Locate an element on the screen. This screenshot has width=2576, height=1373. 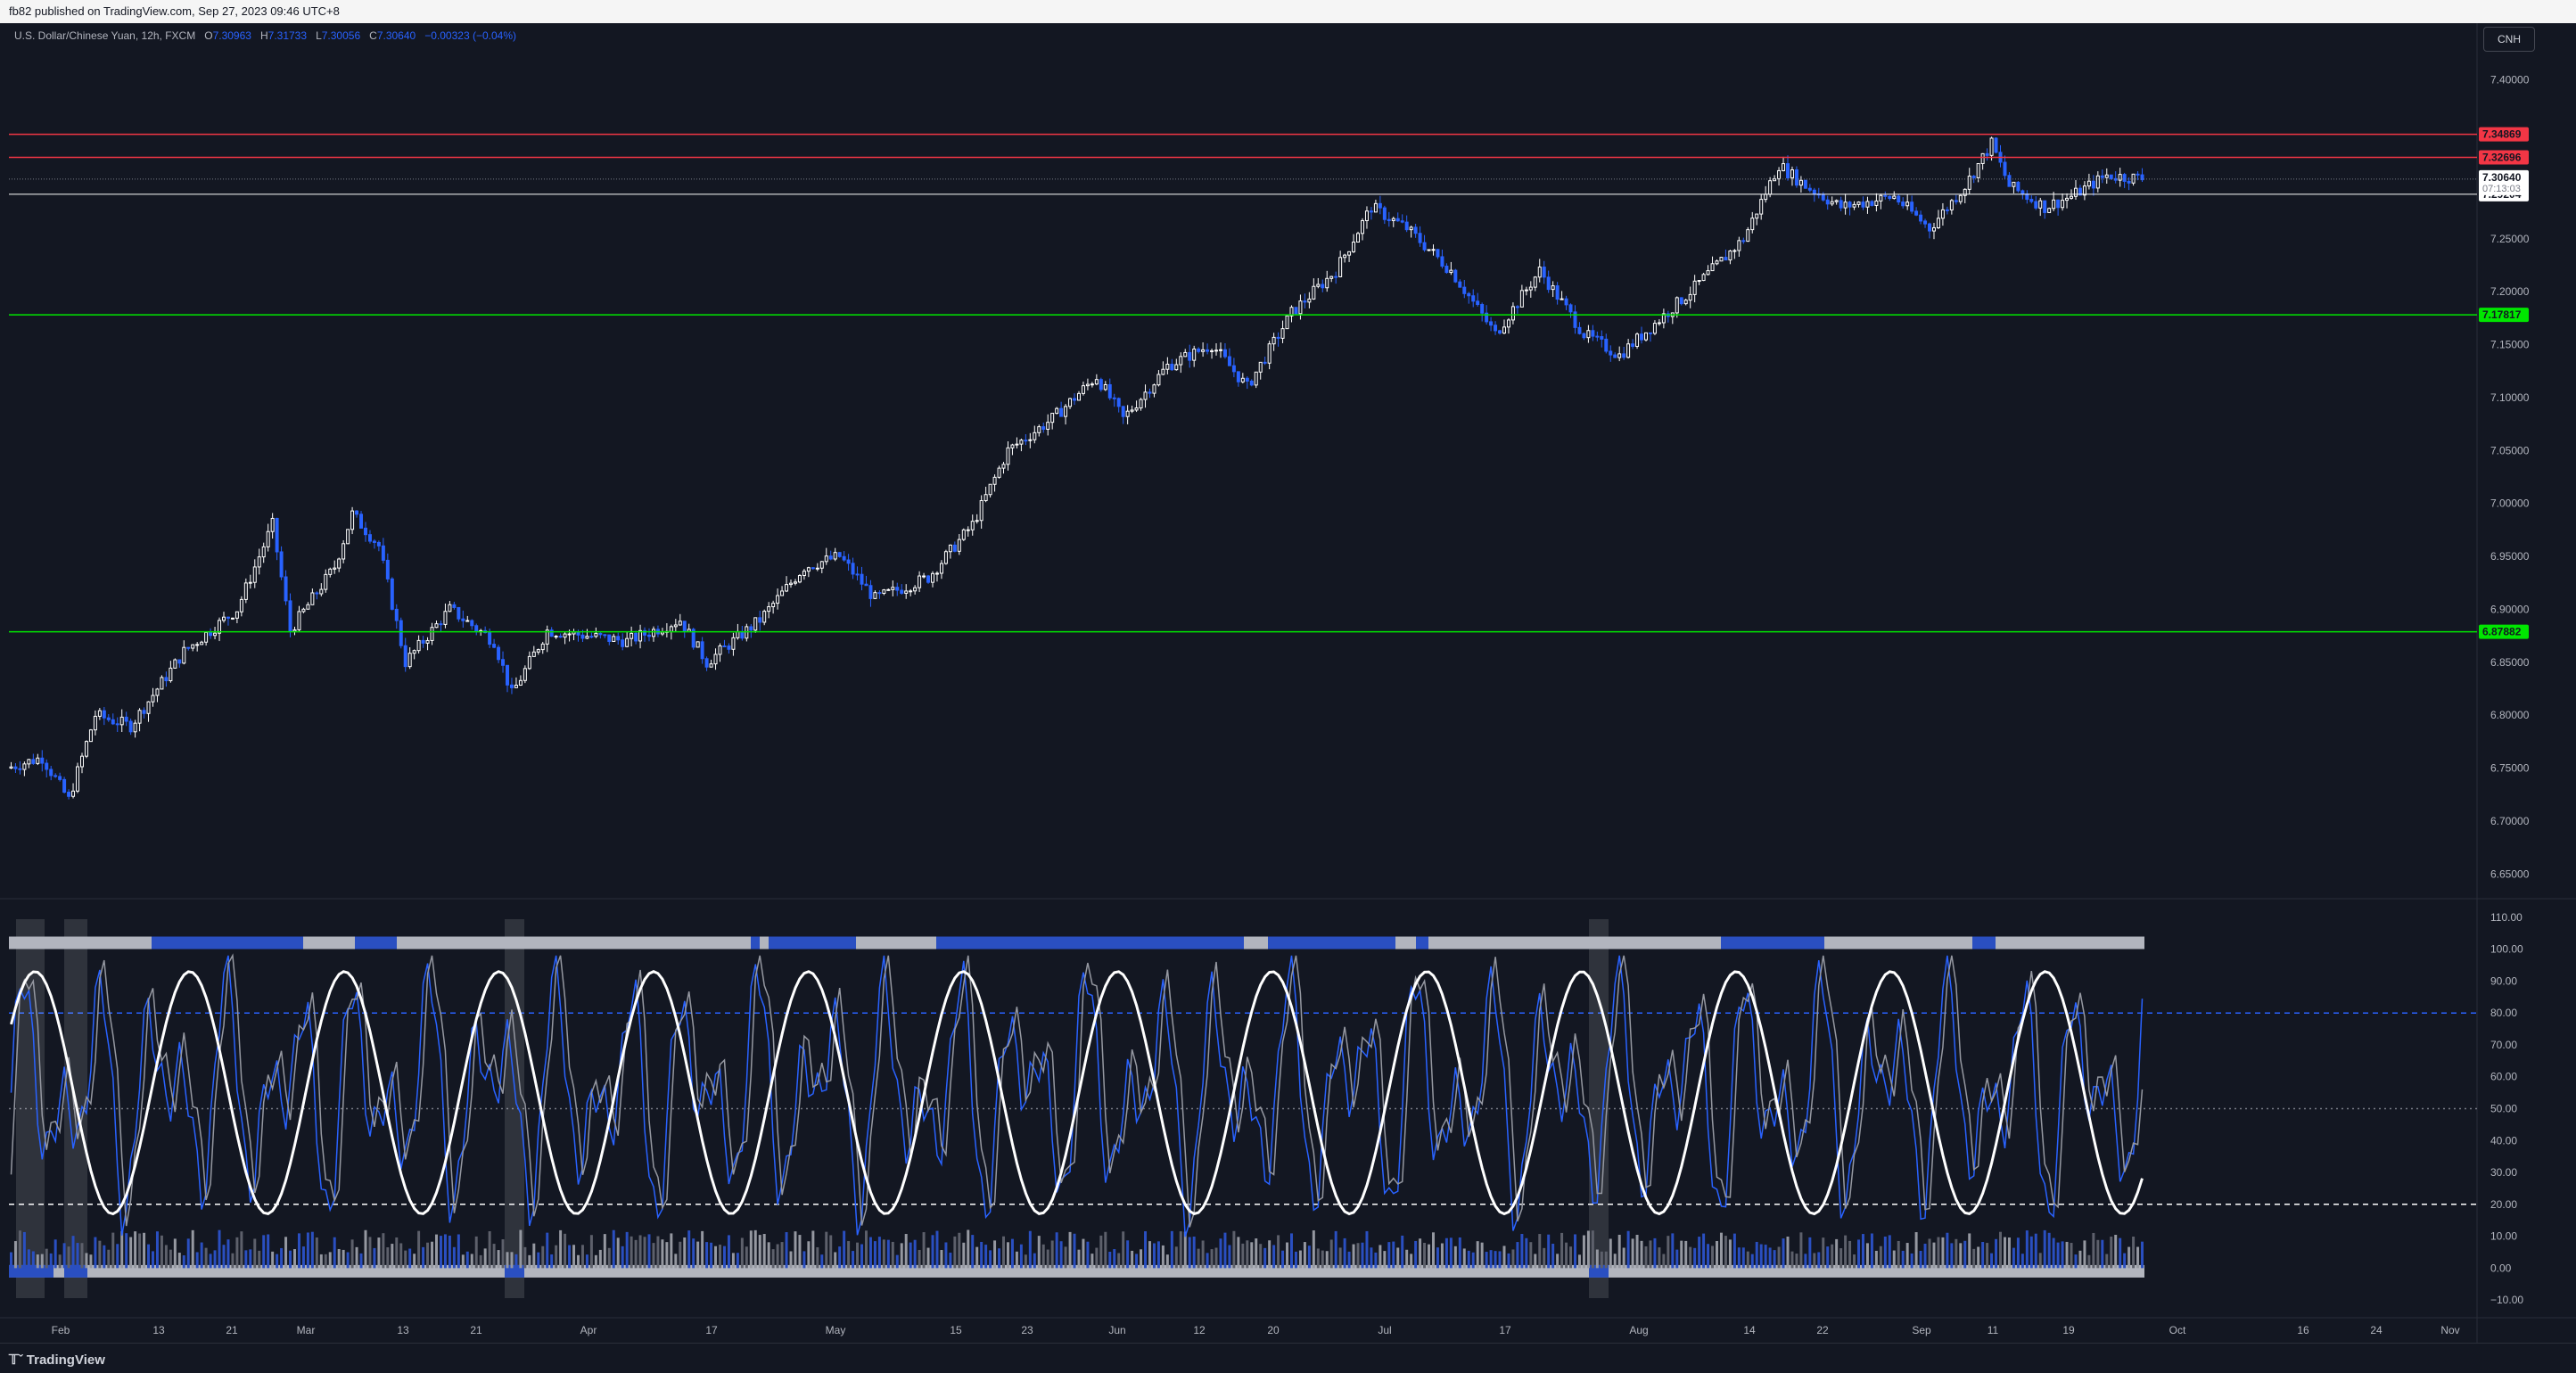
osc-tick-label: 20.00 is located at coordinates (2503, 1205).